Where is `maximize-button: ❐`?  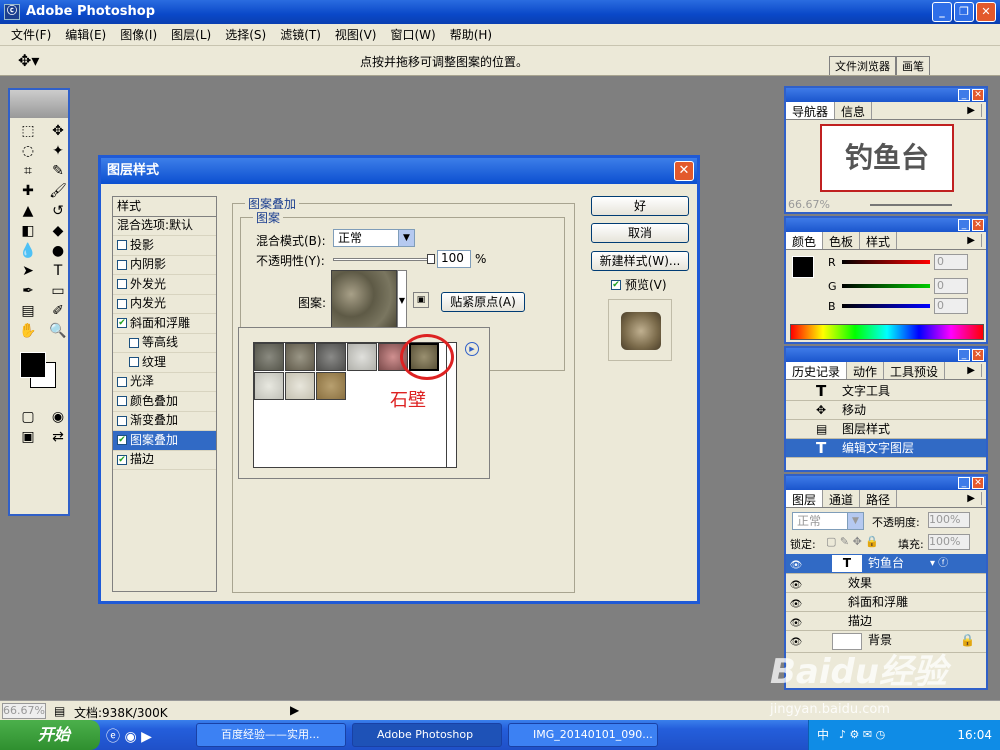 maximize-button: ❐ is located at coordinates (964, 12).